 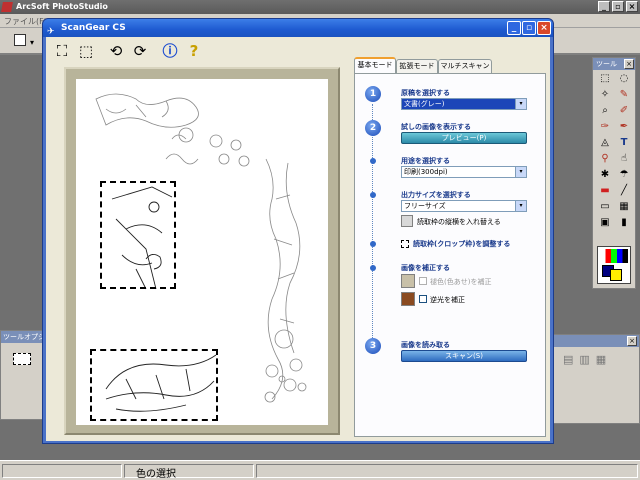 I want to click on step-connector-line, so click(x=372, y=229).